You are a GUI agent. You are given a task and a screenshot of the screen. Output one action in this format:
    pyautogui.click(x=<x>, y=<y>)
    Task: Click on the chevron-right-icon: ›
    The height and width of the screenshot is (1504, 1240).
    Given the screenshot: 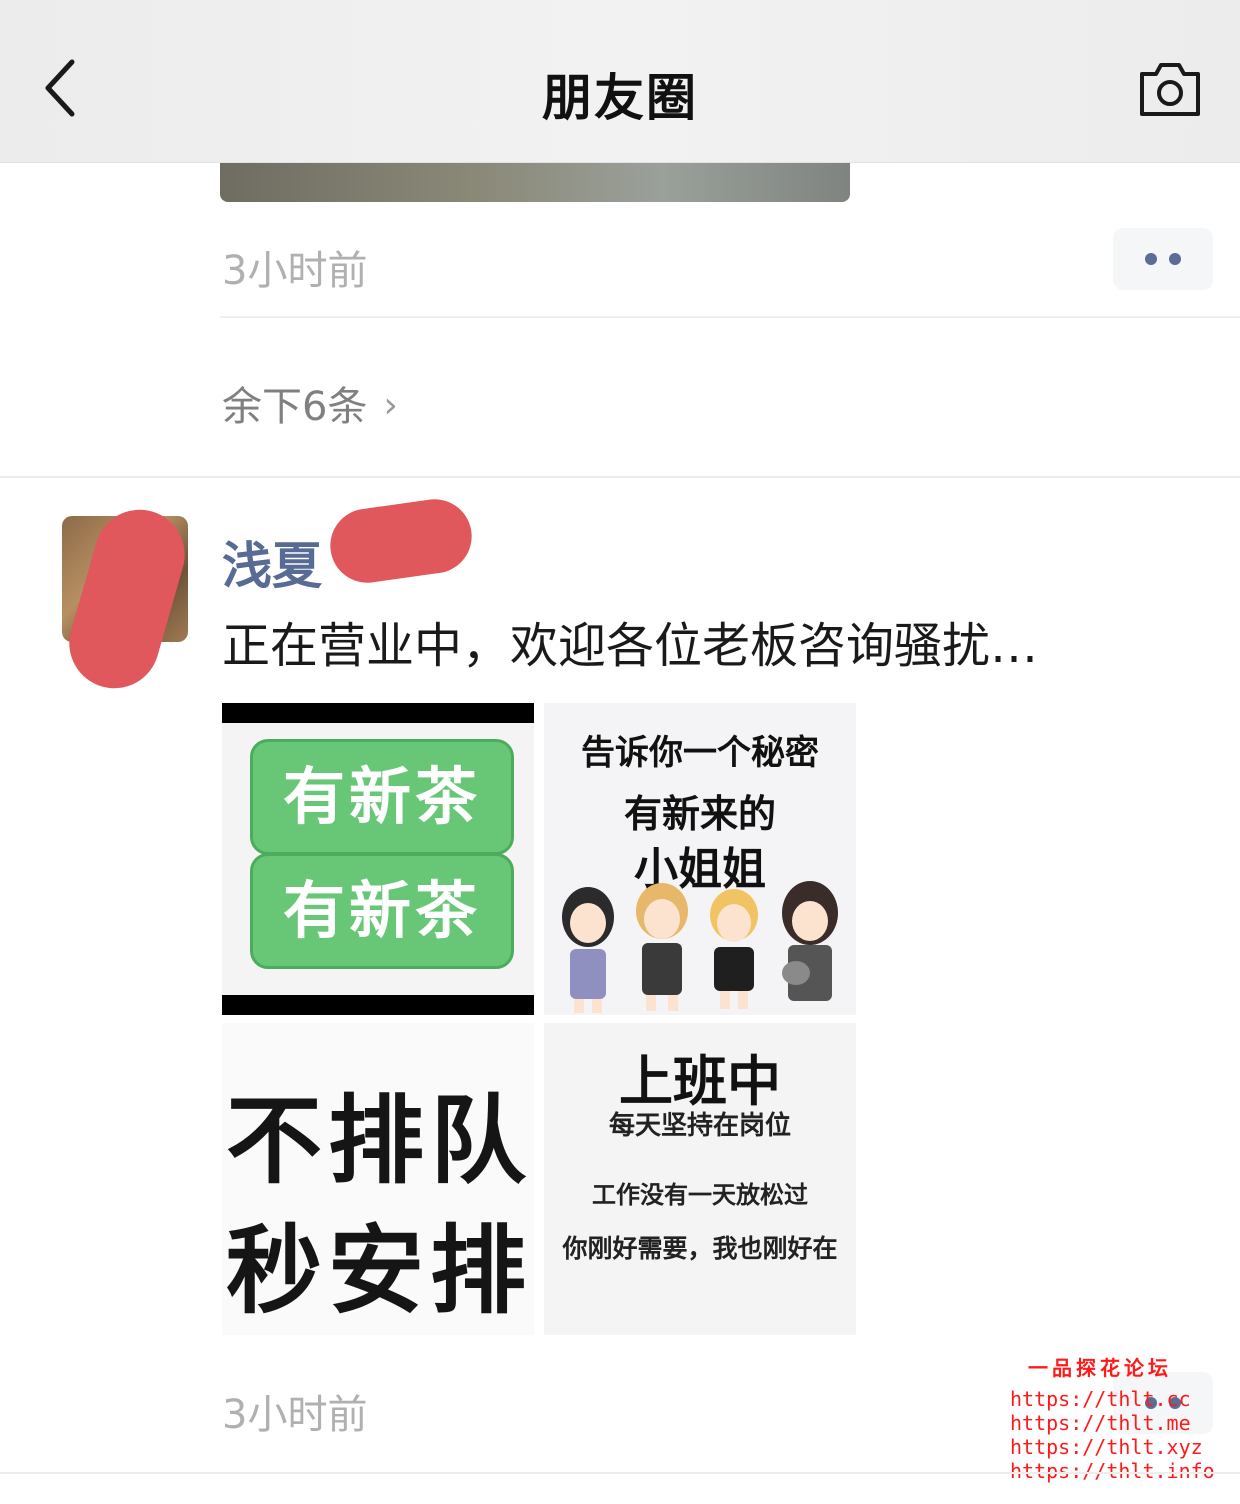 What is the action you would take?
    pyautogui.click(x=390, y=405)
    